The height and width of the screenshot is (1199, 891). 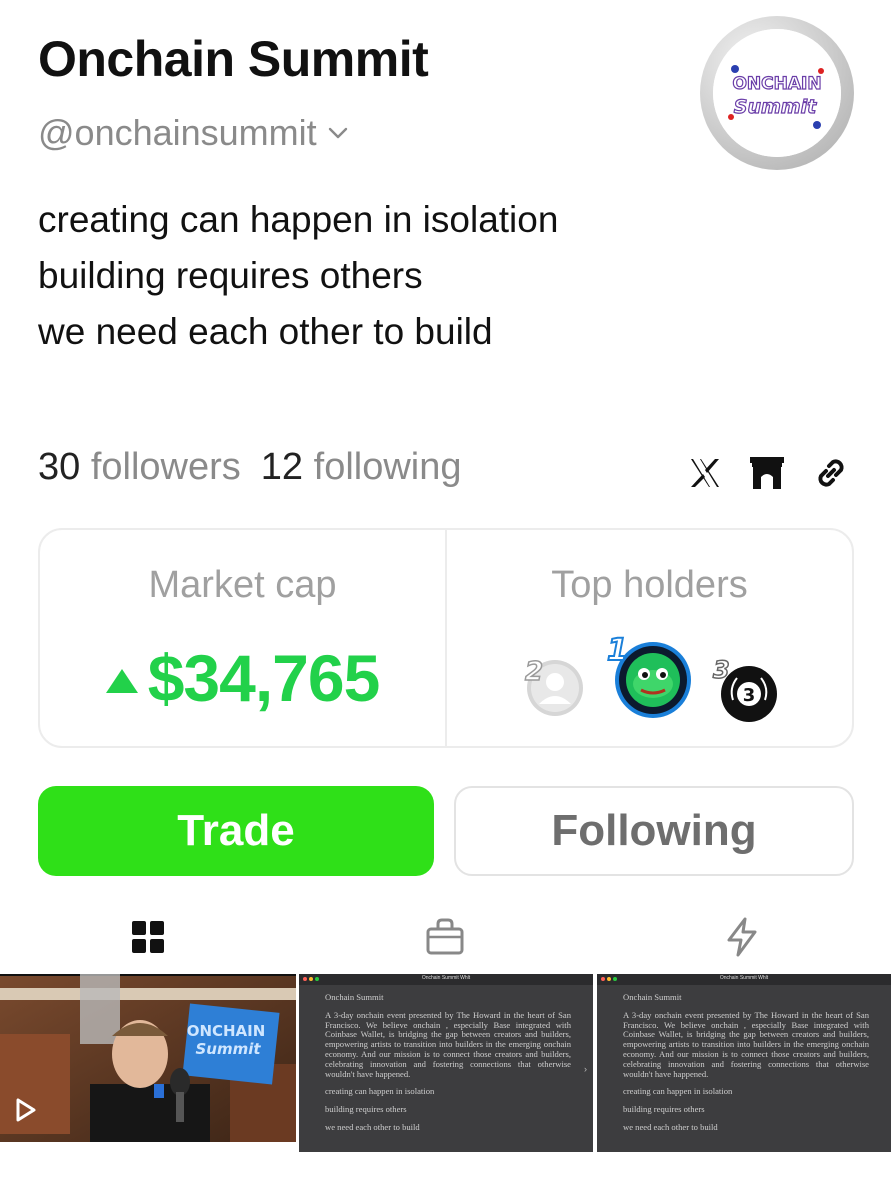 I want to click on holder-rank-badge: 3, so click(x=721, y=670).